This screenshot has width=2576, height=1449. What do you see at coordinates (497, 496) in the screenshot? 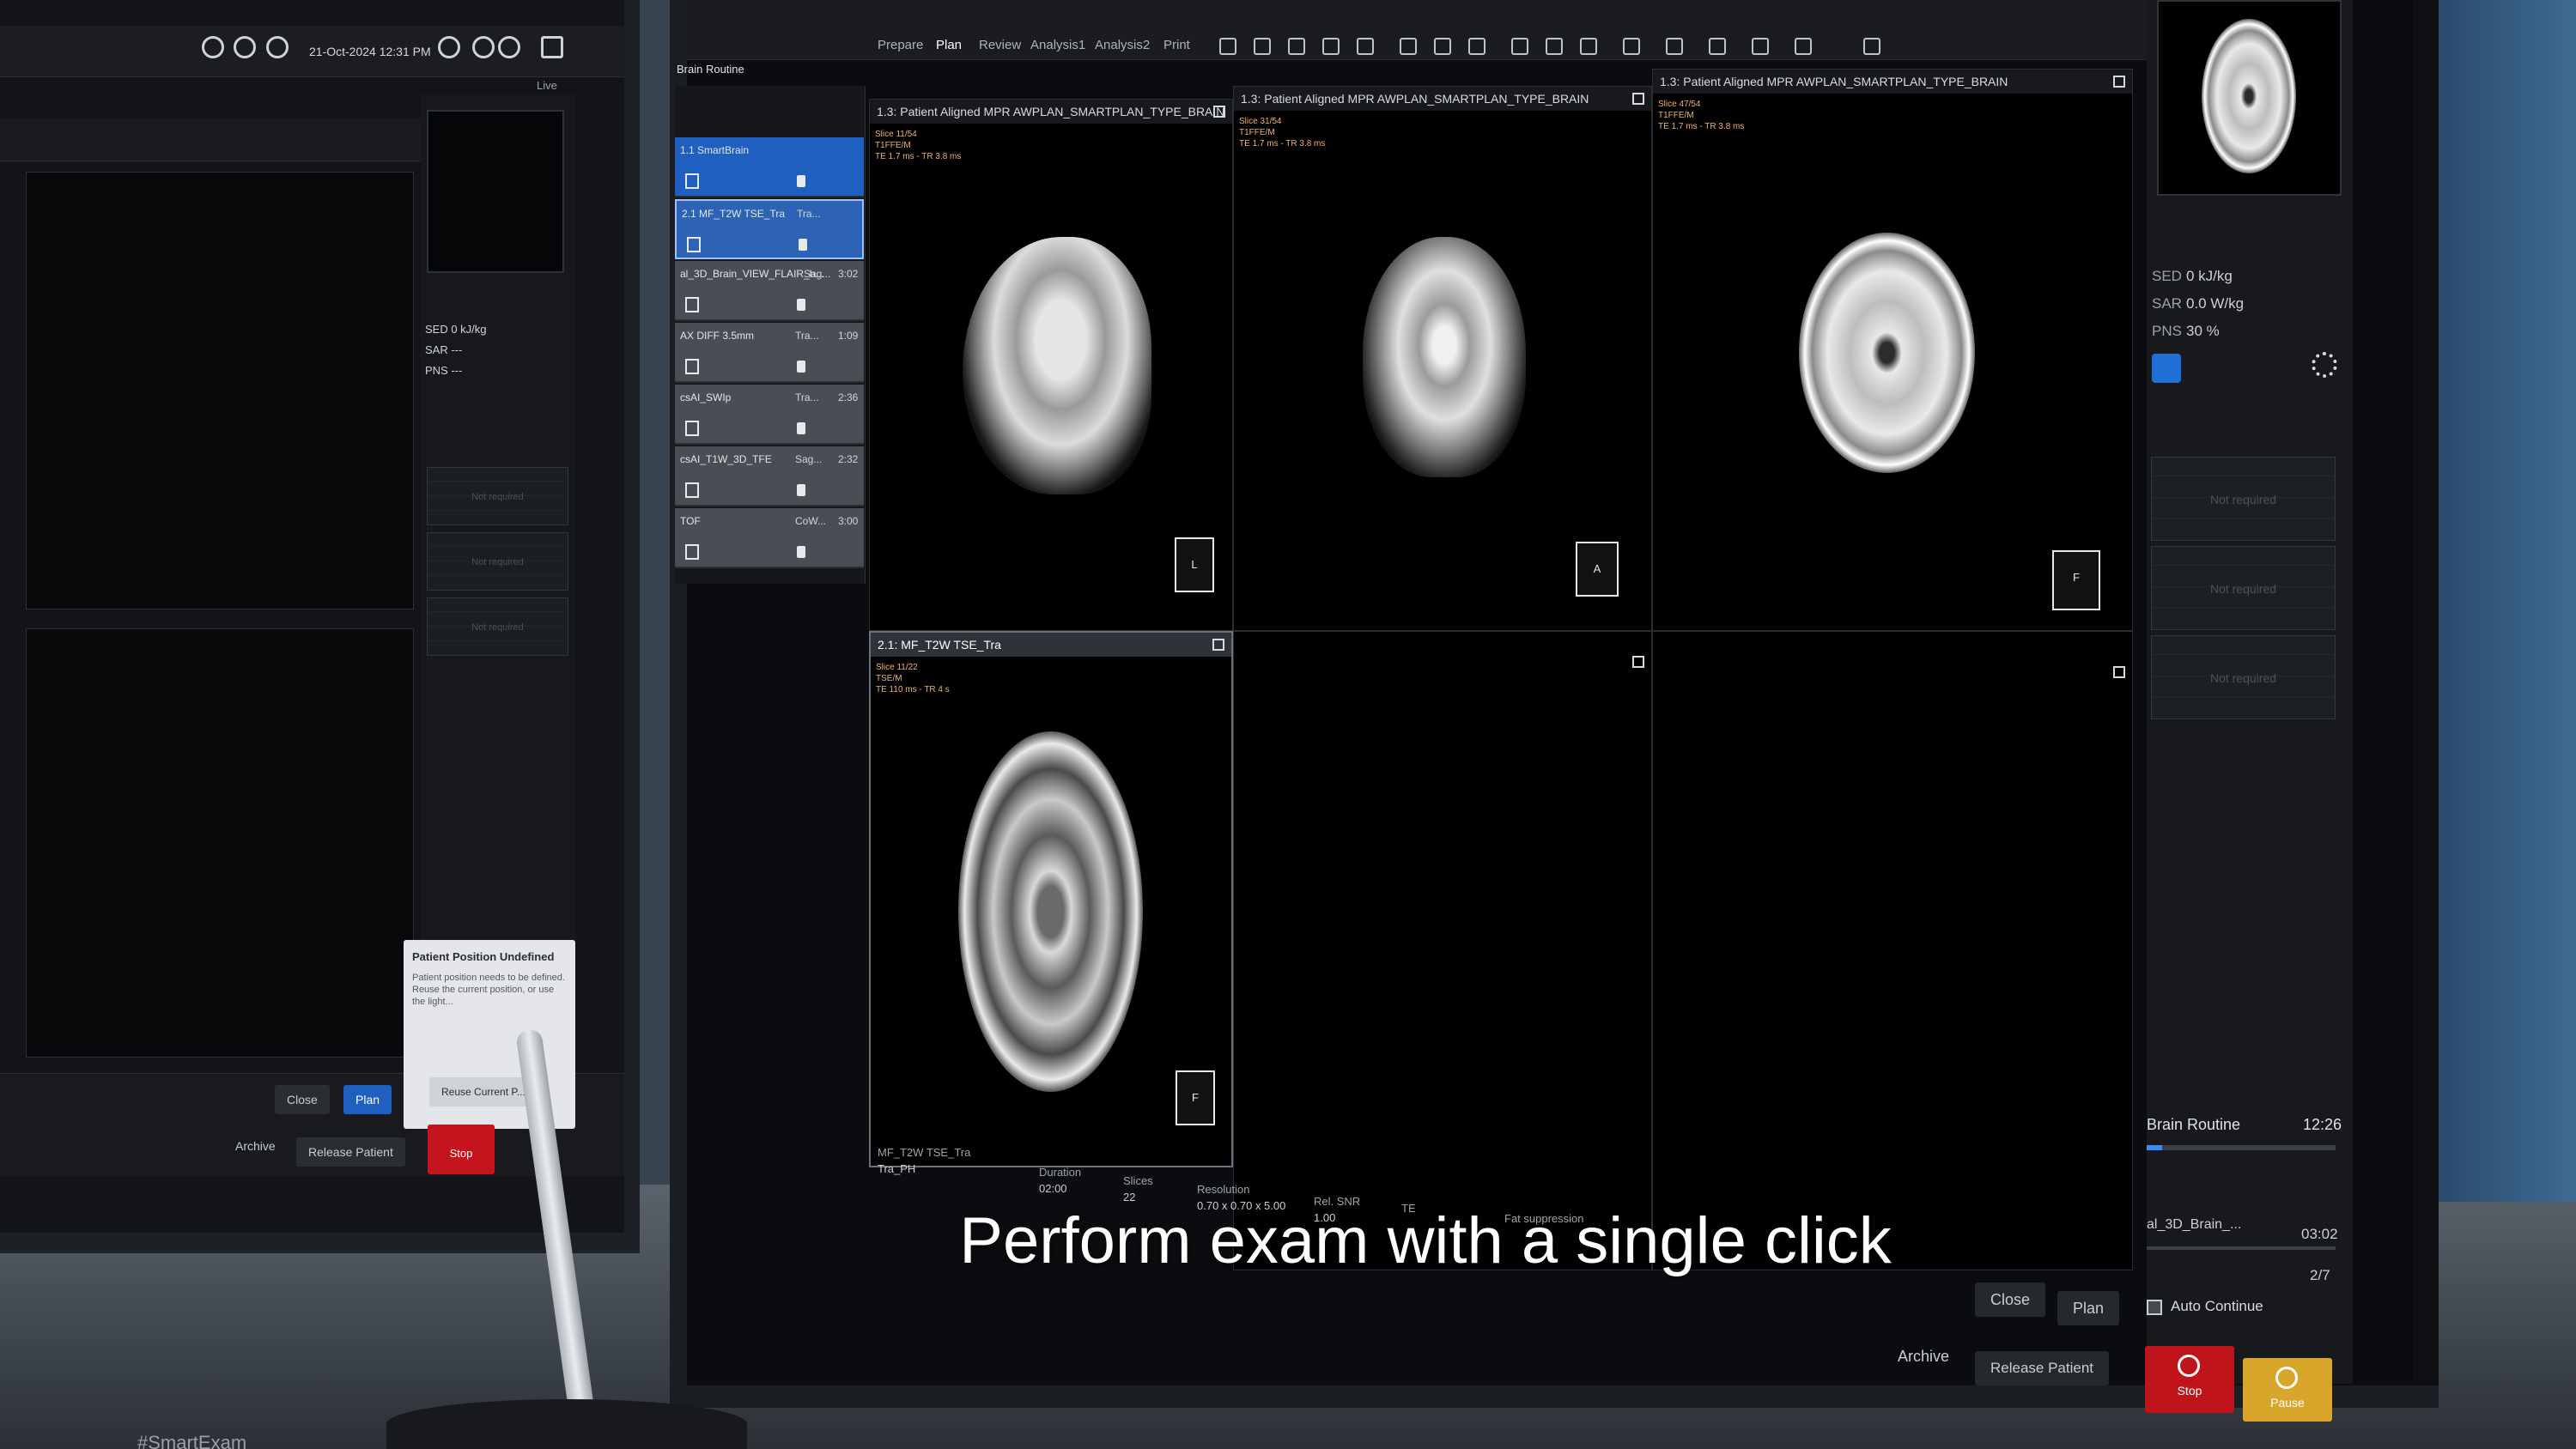
I see `left-not-required-1: Not required` at bounding box center [497, 496].